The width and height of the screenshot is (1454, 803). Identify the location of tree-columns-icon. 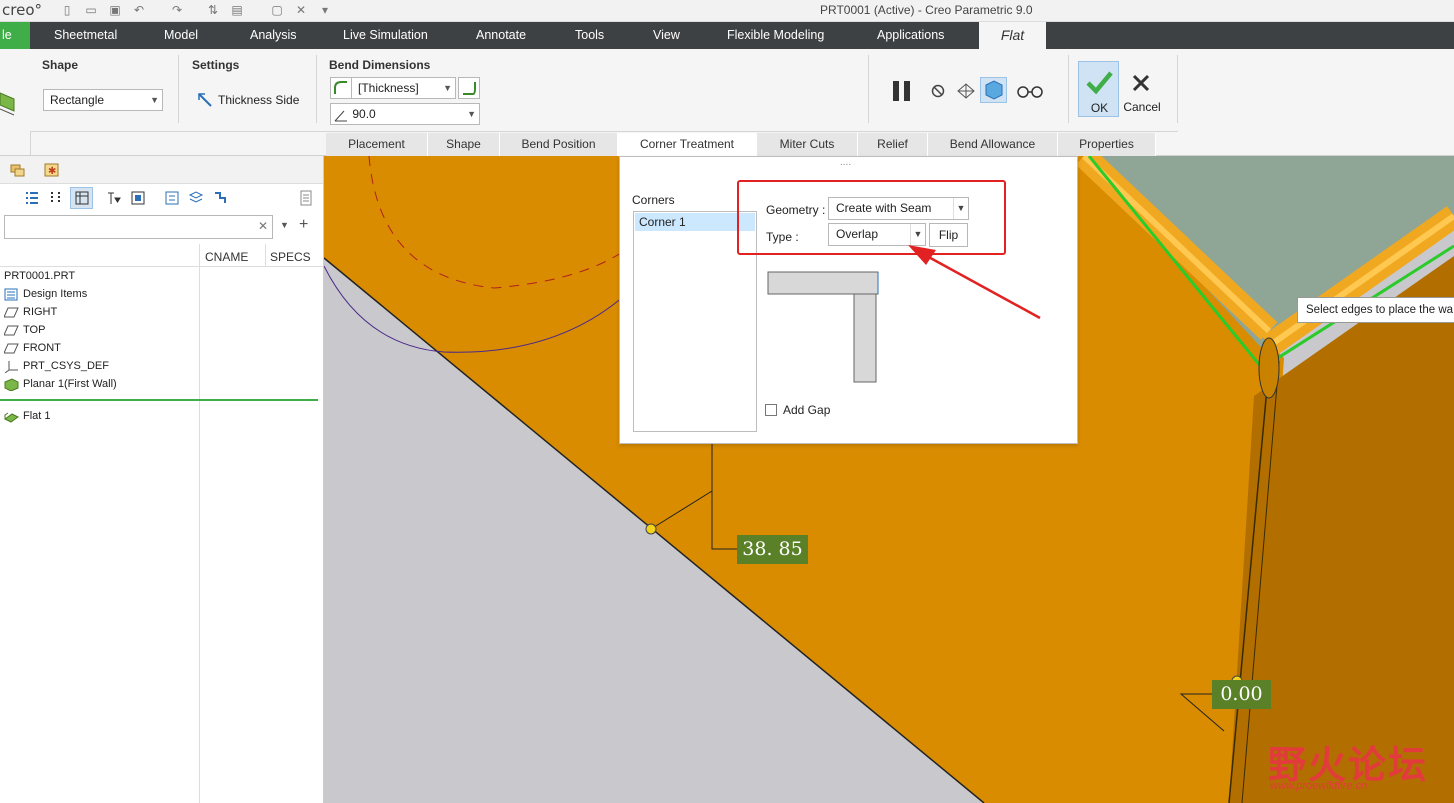
(56, 198).